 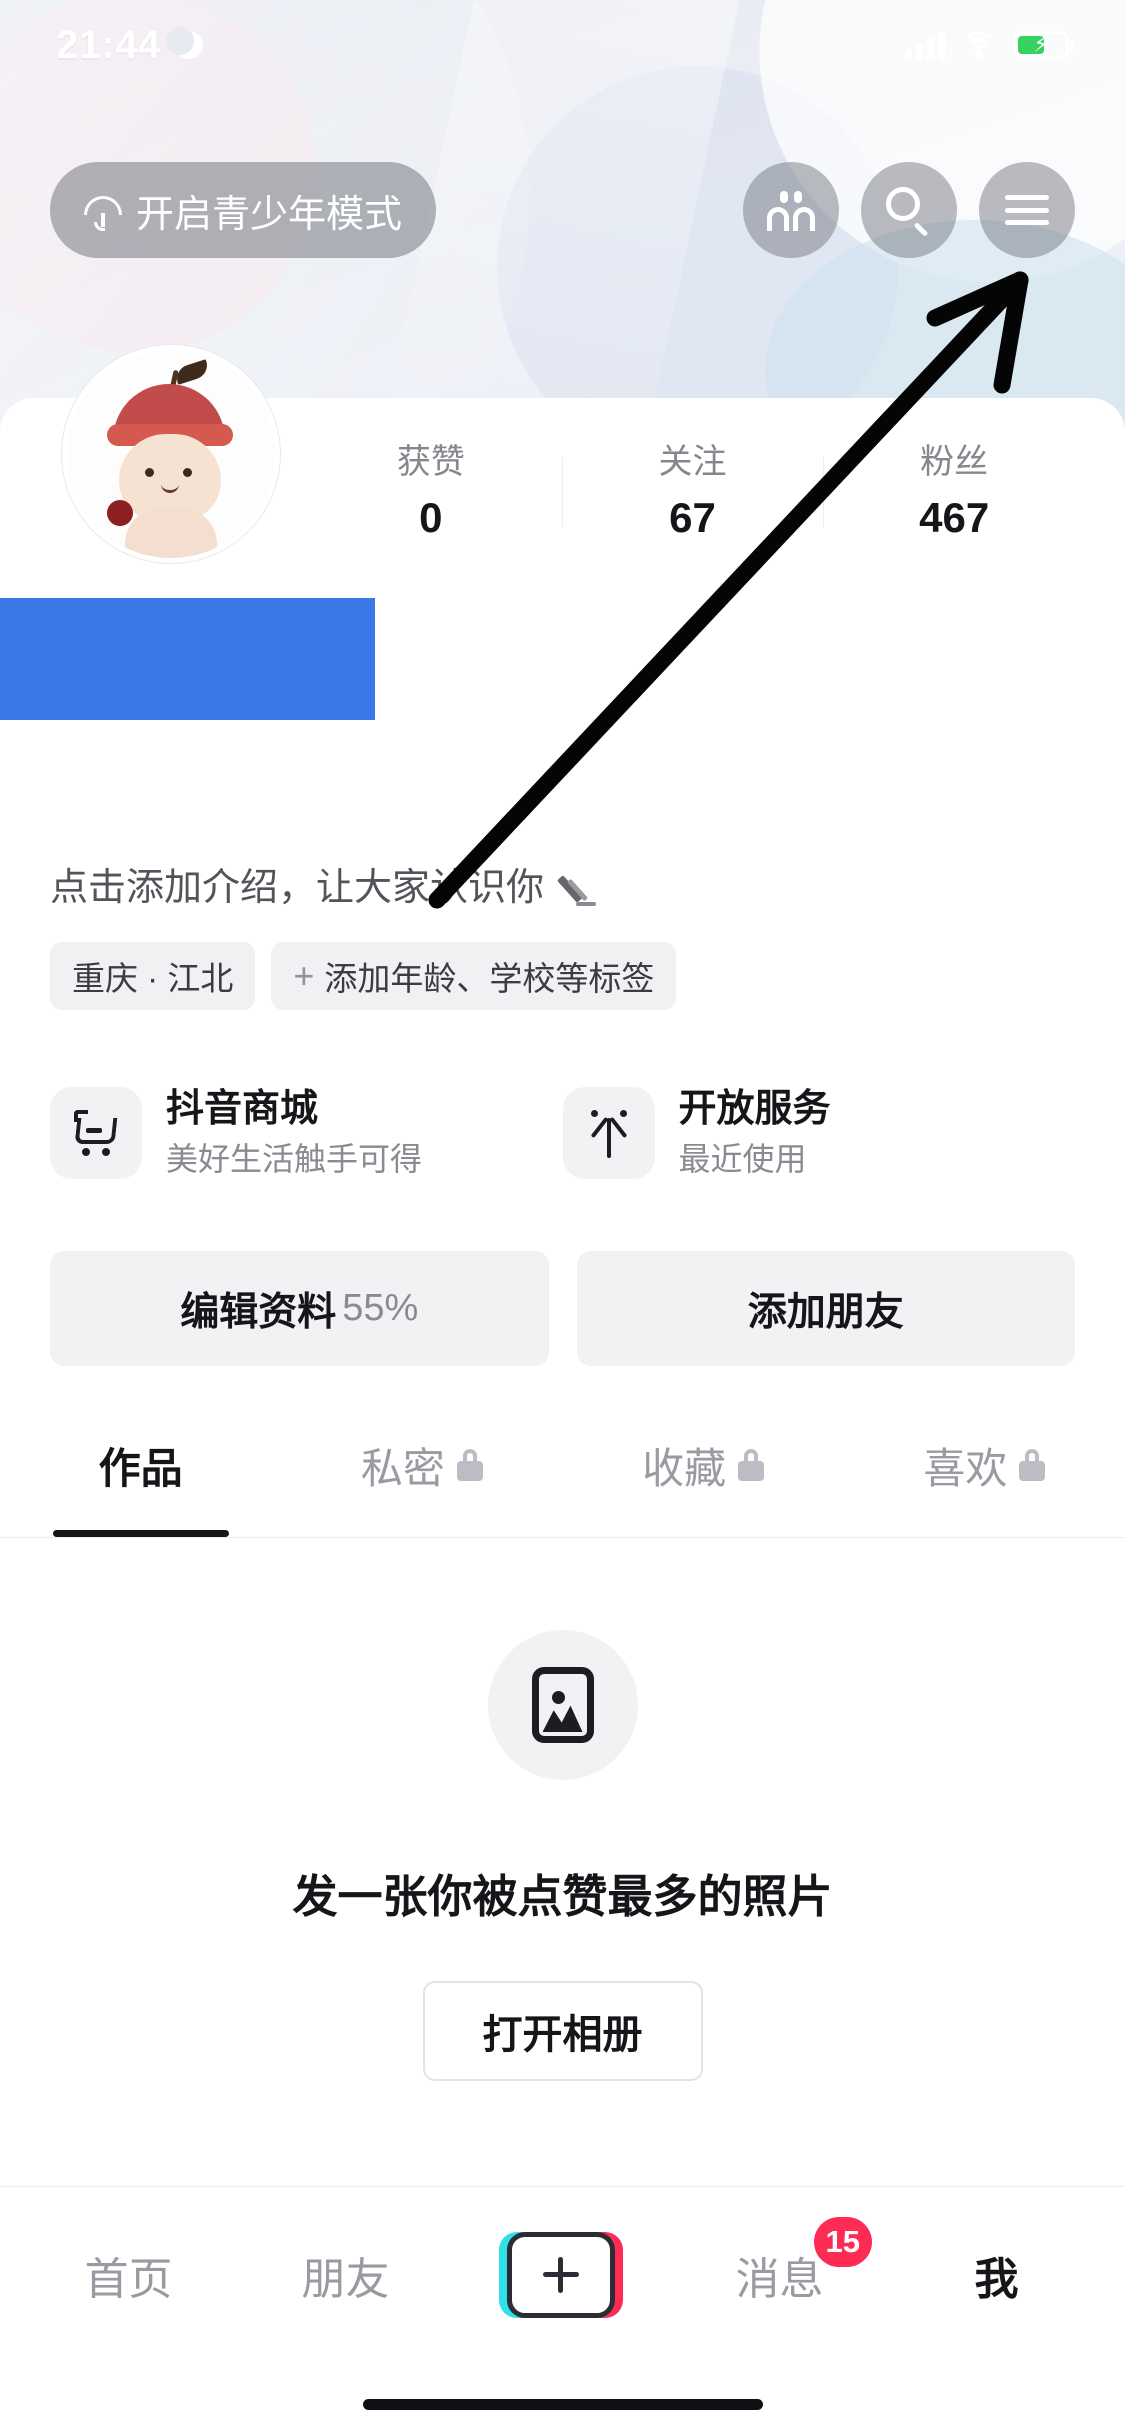 I want to click on profile-actions: 编辑资料 55% 添加朋友, so click(x=562, y=1308).